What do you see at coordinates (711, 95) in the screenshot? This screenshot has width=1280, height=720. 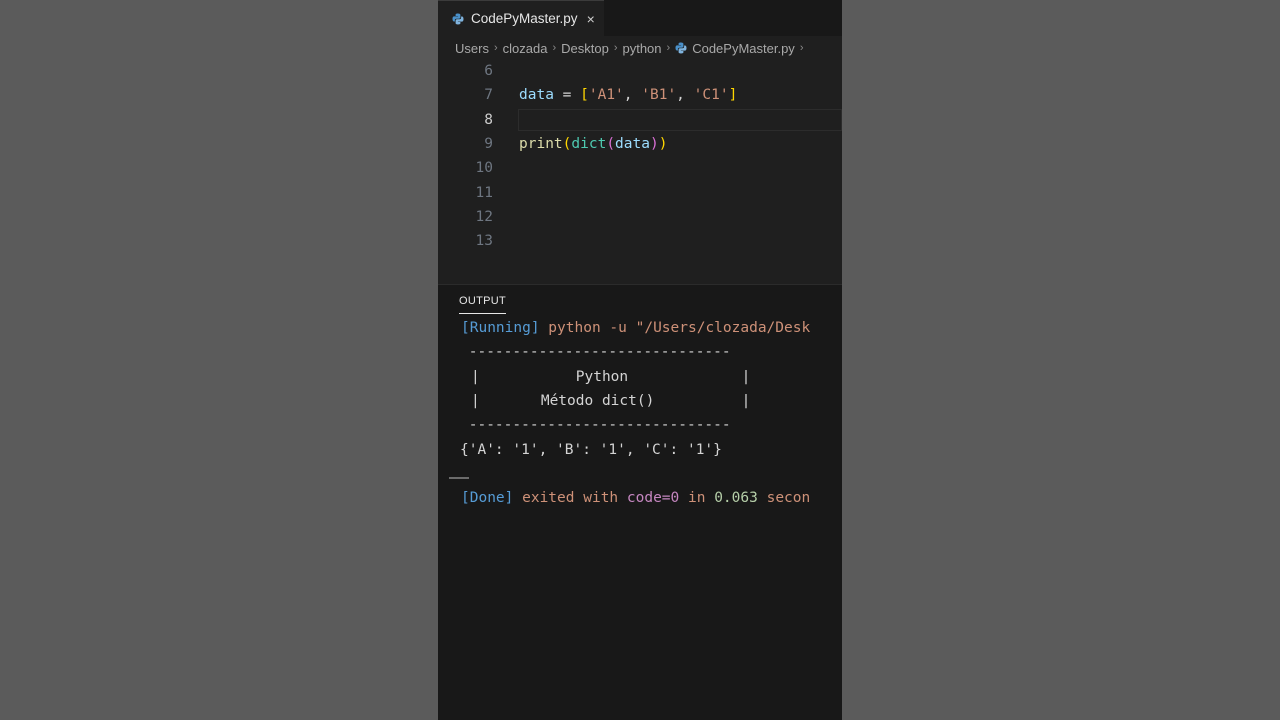 I see `code-token: 'C1'` at bounding box center [711, 95].